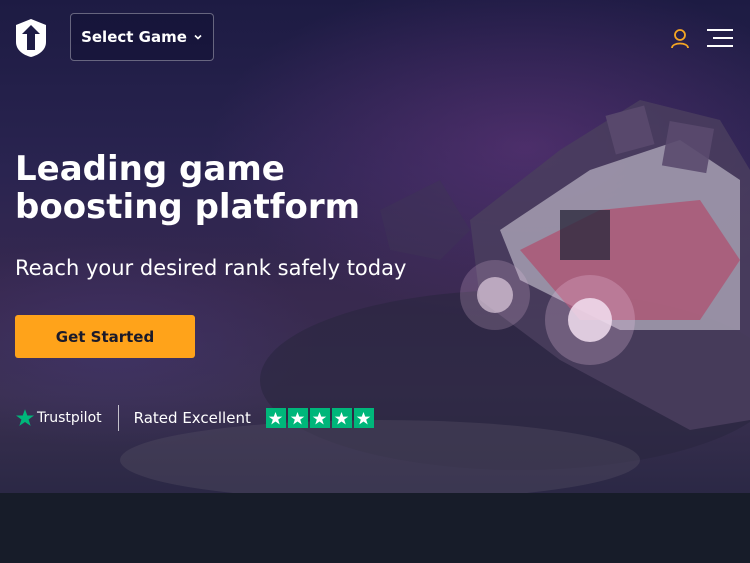  I want to click on trustpilot-rating: Trustpilot Rated Excellent, so click(194, 418).